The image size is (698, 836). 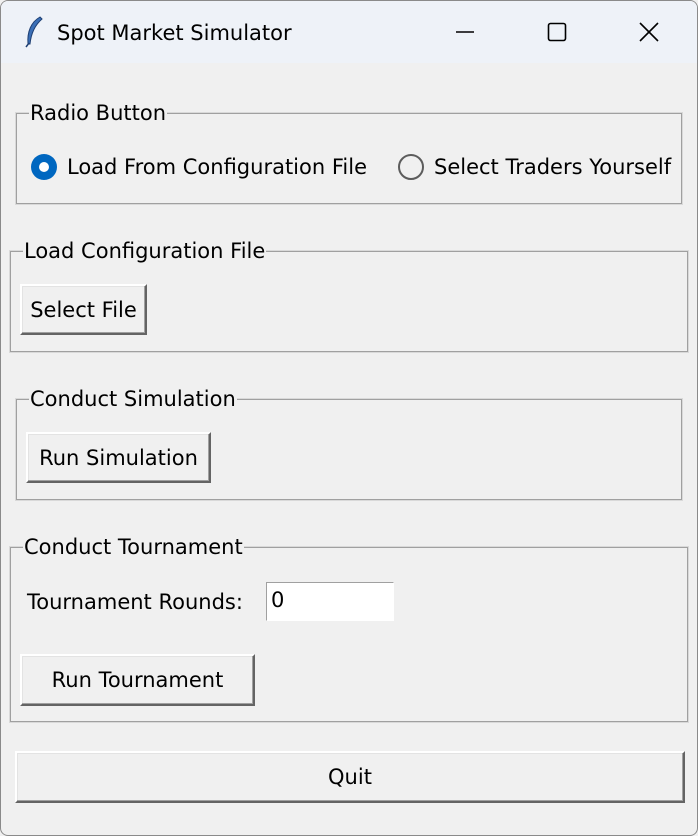 I want to click on title-bar: Spot Market Simulator, so click(x=349, y=32).